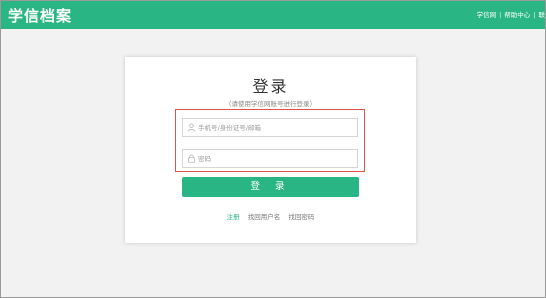 The height and width of the screenshot is (298, 546). I want to click on top-navigation-bar: 学信档案 学信网 | 帮助中心 | 联, so click(273, 15).